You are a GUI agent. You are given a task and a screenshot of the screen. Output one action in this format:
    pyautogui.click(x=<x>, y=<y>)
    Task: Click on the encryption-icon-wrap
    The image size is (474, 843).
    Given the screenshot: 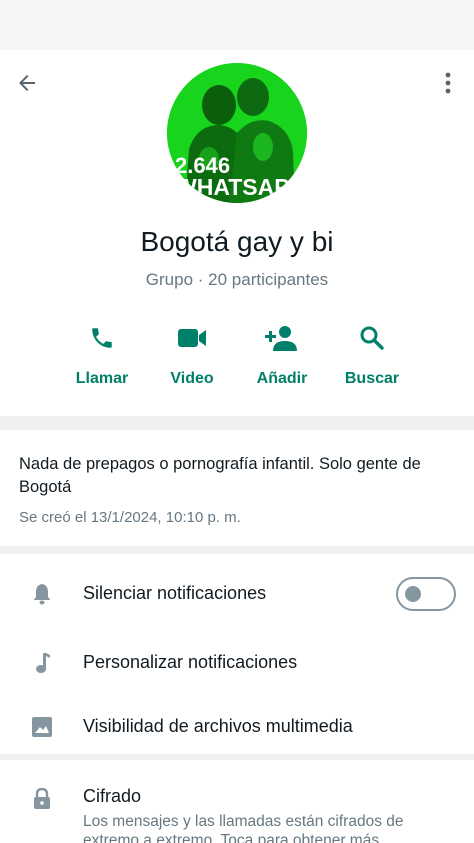 What is the action you would take?
    pyautogui.click(x=42, y=799)
    